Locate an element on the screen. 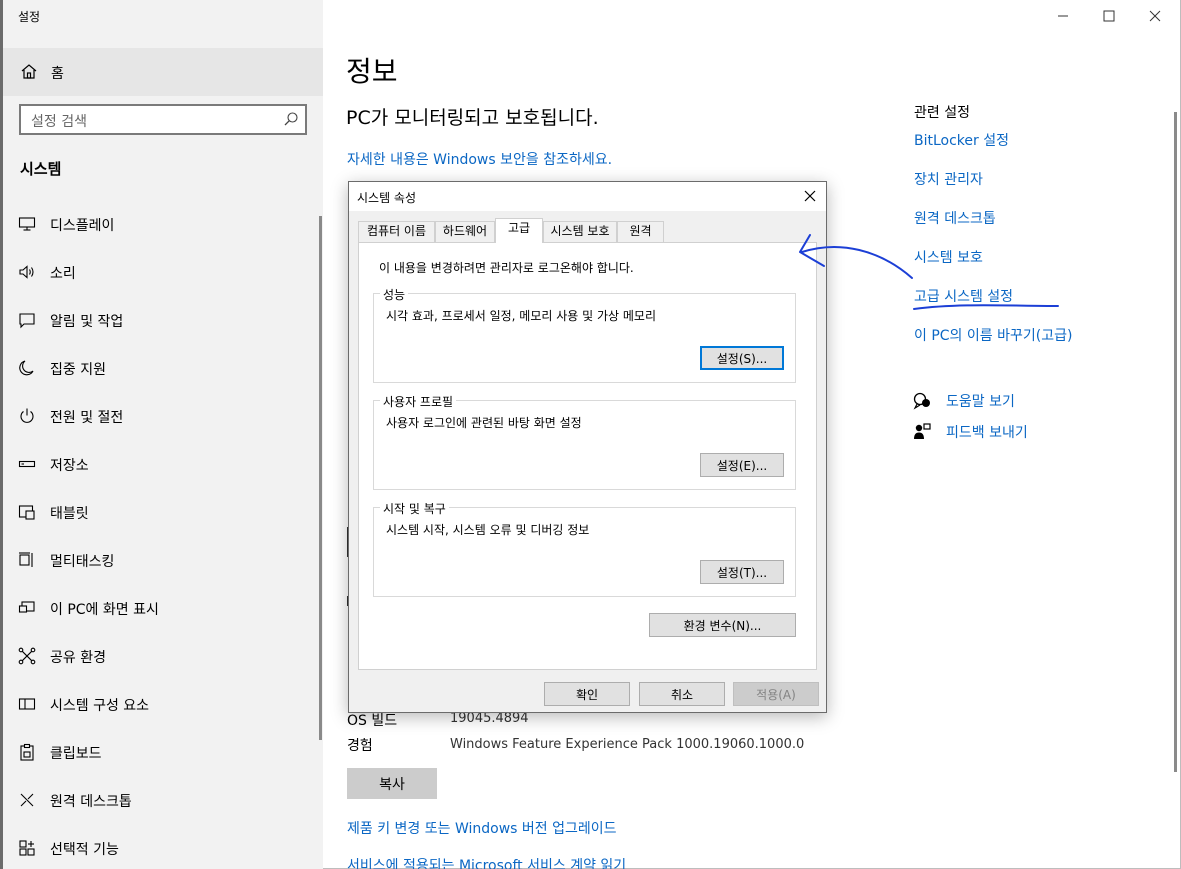 Image resolution: width=1181 pixels, height=869 pixels. sidebar-item-project: 이 PC에 화면 표시 is located at coordinates (163, 608).